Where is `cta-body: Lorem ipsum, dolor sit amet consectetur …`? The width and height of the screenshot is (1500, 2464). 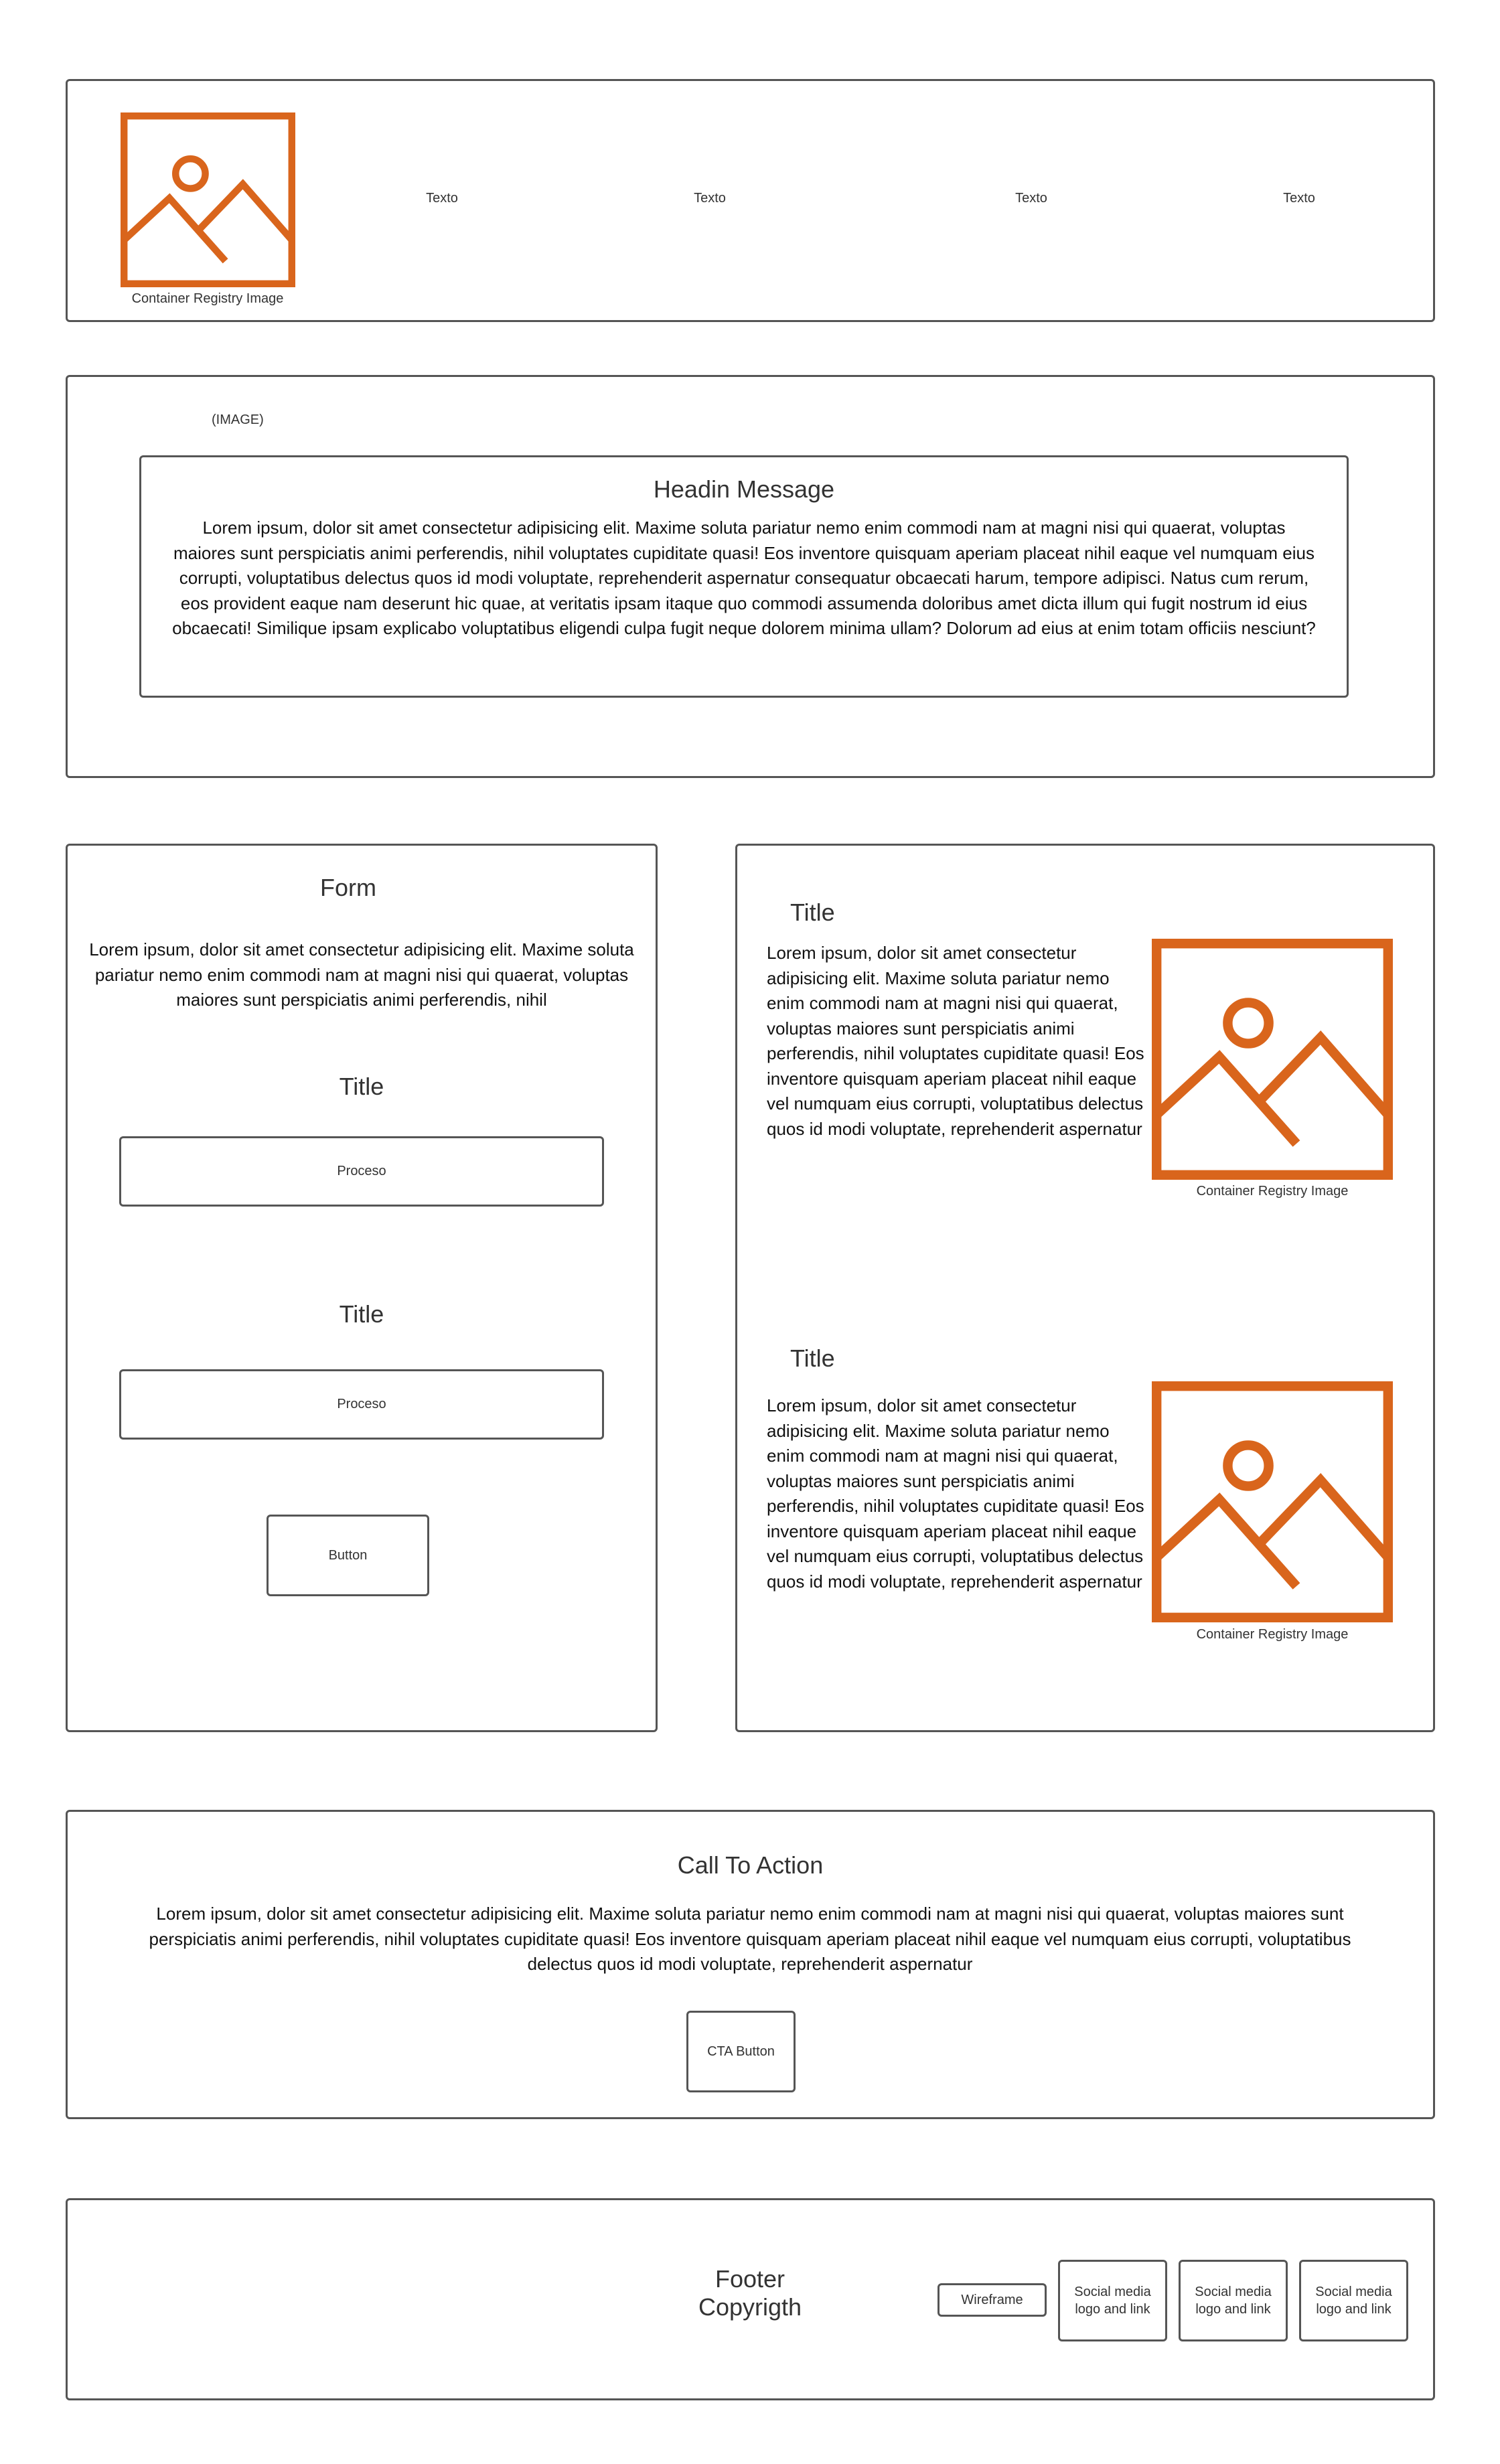 cta-body: Lorem ipsum, dolor sit amet consectetur … is located at coordinates (750, 1939).